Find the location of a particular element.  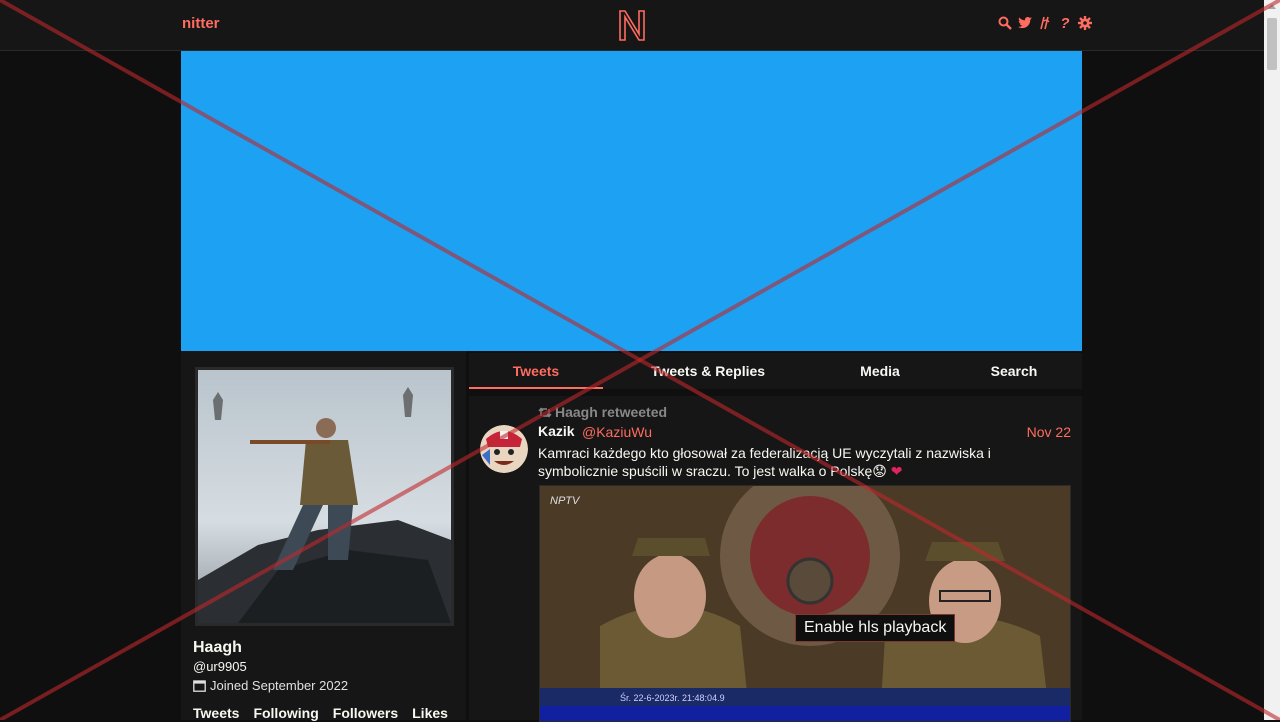

stat-followers: Followers is located at coordinates (365, 713).